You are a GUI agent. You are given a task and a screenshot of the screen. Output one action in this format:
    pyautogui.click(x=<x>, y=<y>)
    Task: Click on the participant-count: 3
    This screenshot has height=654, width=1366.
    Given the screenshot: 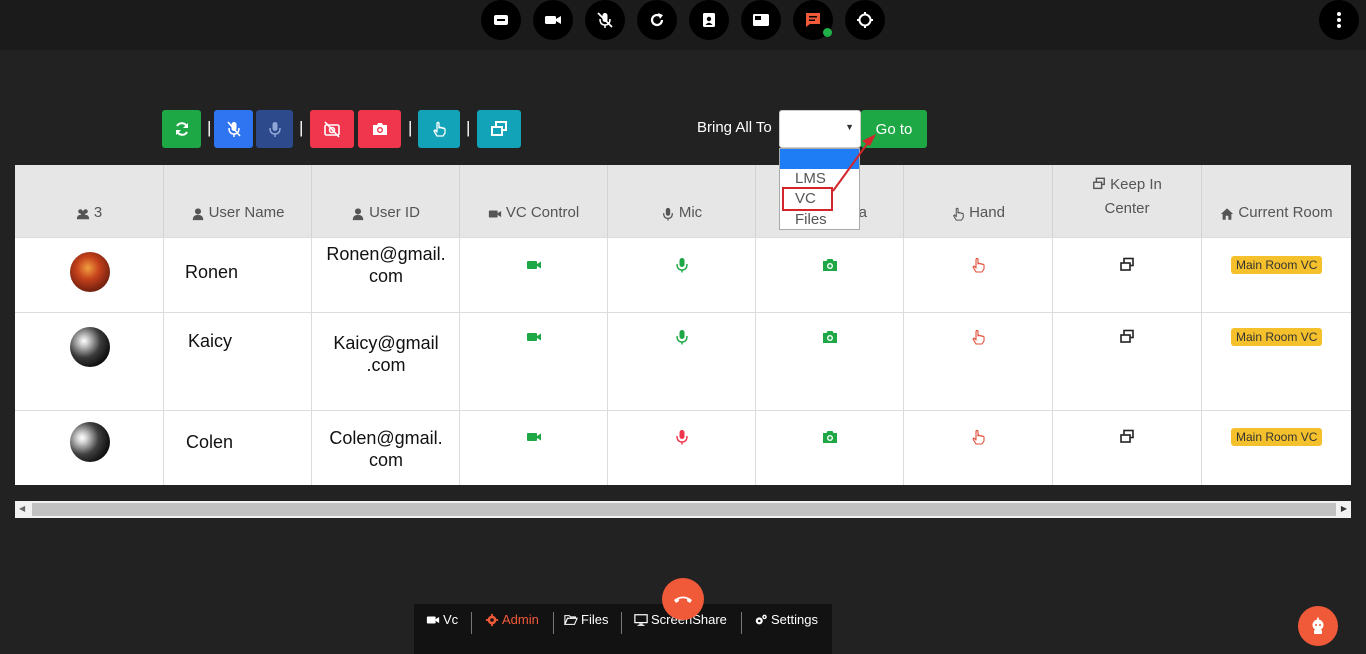 What is the action you would take?
    pyautogui.click(x=98, y=212)
    